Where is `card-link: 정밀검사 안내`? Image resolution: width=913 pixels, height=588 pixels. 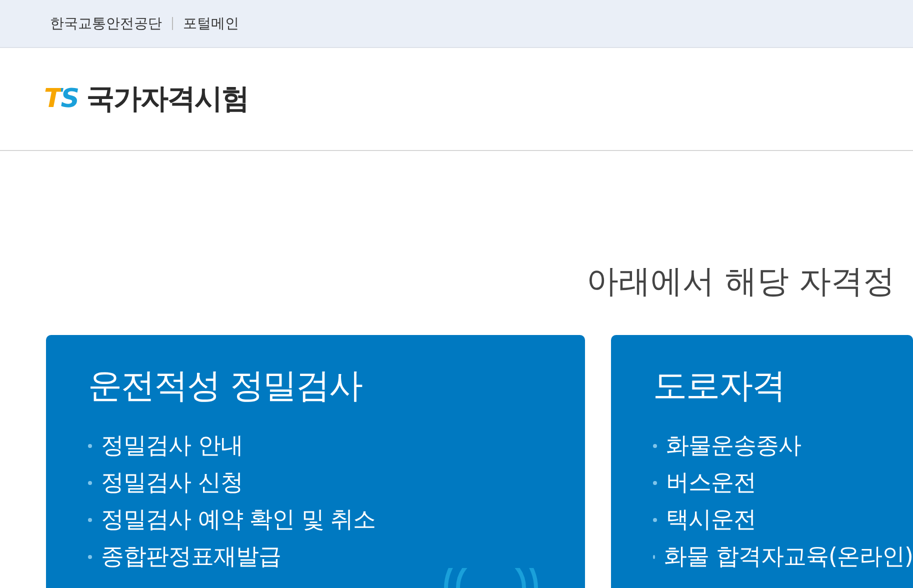 card-link: 정밀검사 안내 is located at coordinates (172, 445).